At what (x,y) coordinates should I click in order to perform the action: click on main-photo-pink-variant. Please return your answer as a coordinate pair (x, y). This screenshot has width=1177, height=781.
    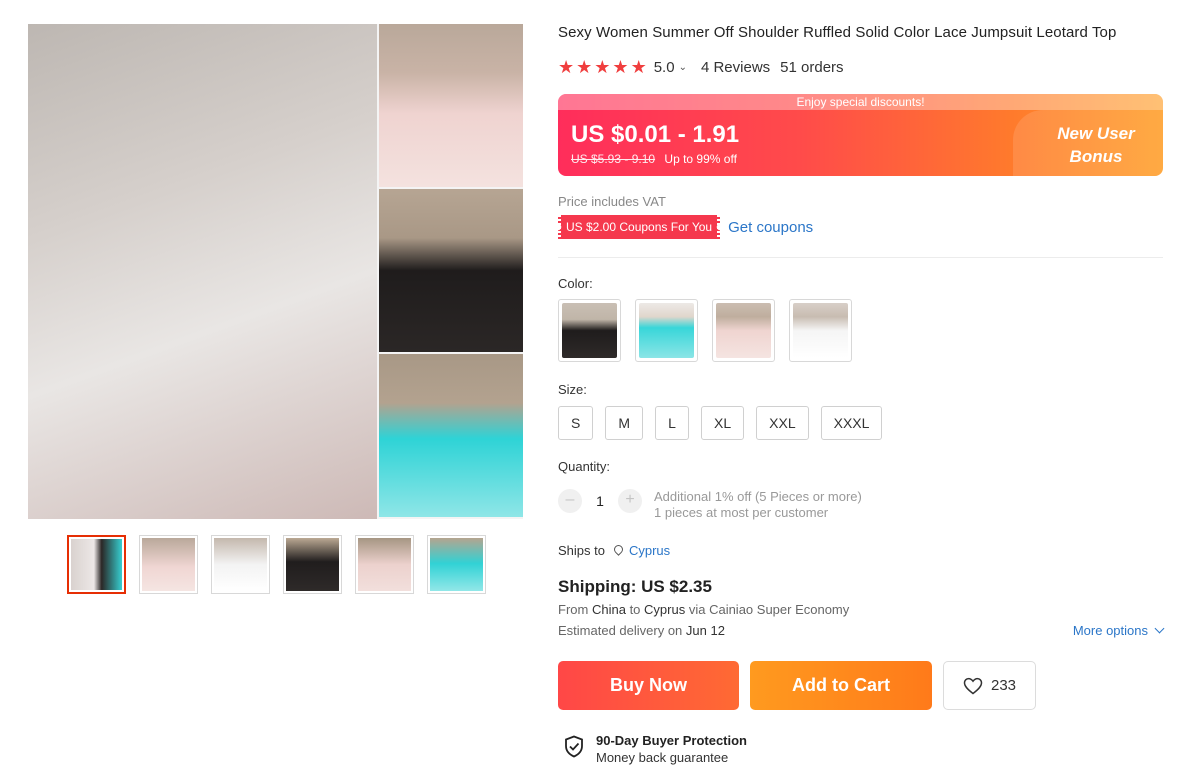
    Looking at the image, I should click on (450, 106).